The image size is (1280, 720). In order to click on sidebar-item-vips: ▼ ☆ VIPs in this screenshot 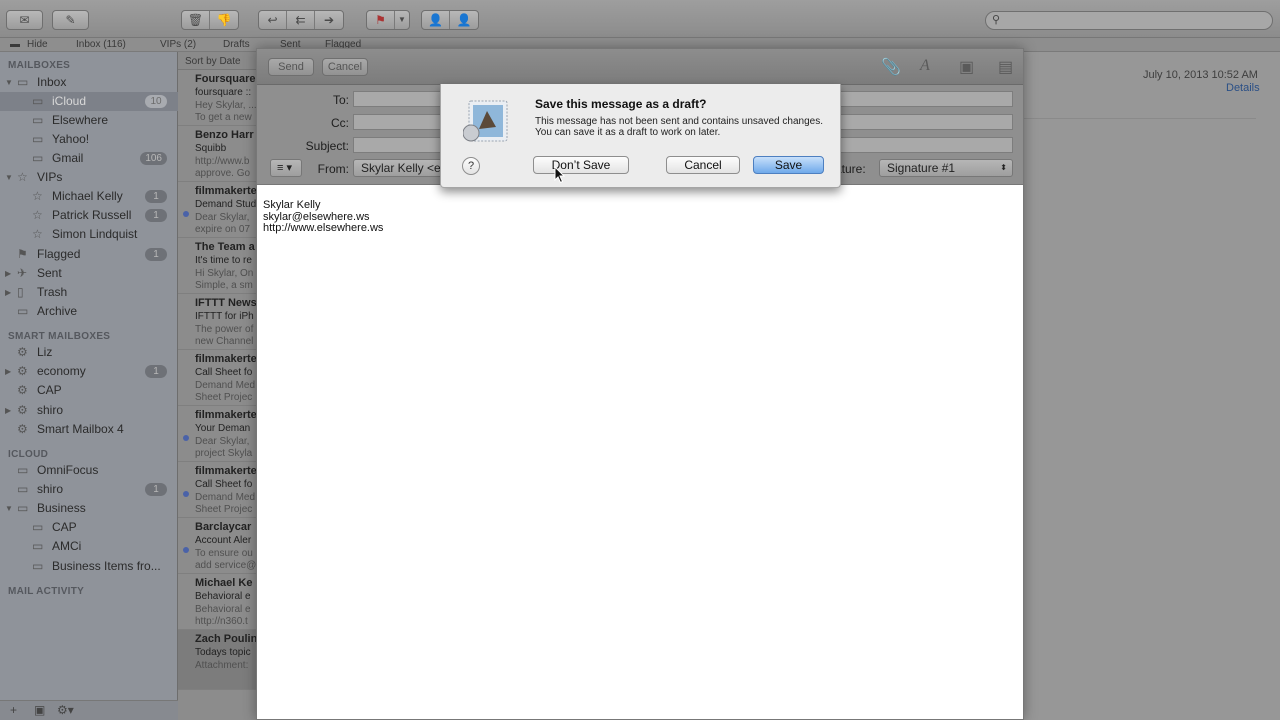, I will do `click(89, 177)`.